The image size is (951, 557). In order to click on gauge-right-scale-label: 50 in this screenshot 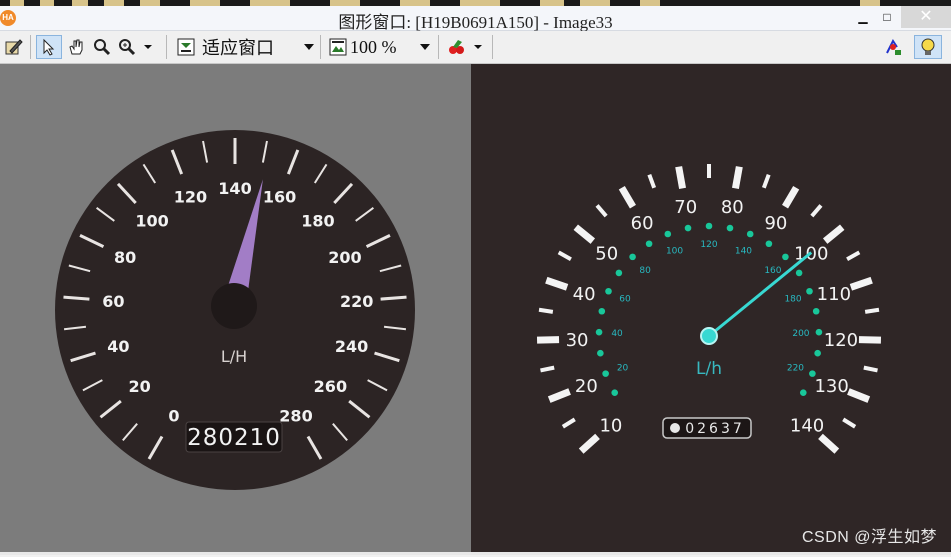, I will do `click(606, 254)`.